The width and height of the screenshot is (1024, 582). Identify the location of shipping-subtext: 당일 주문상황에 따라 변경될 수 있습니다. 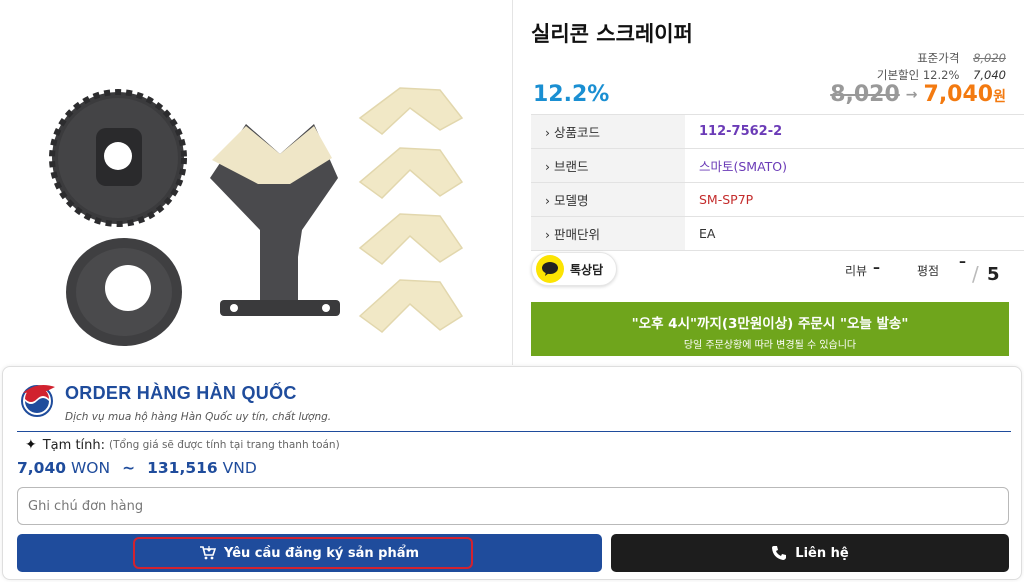
(770, 345).